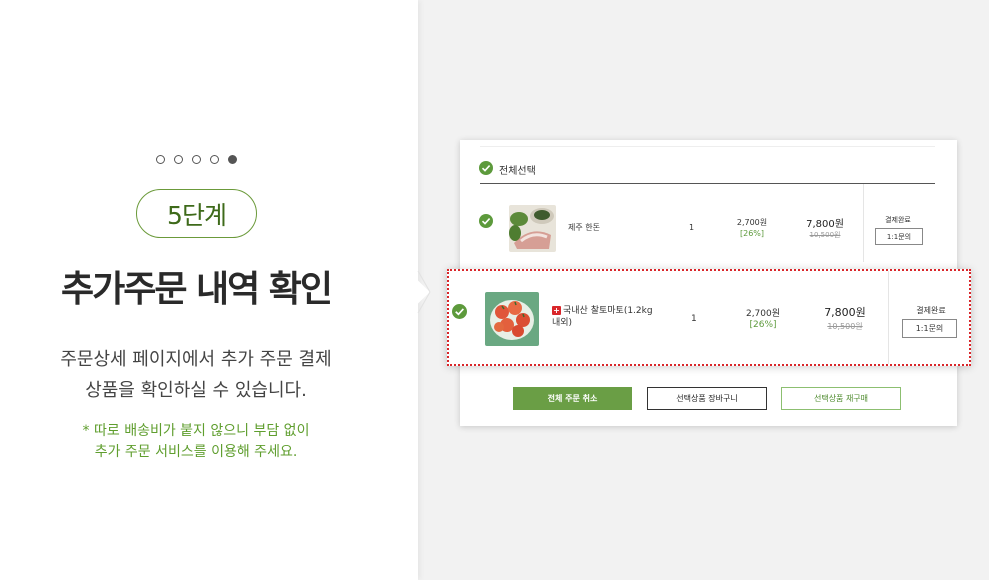 This screenshot has height=580, width=989. What do you see at coordinates (196, 289) in the screenshot?
I see `page-title: 추가주문 내역 확인` at bounding box center [196, 289].